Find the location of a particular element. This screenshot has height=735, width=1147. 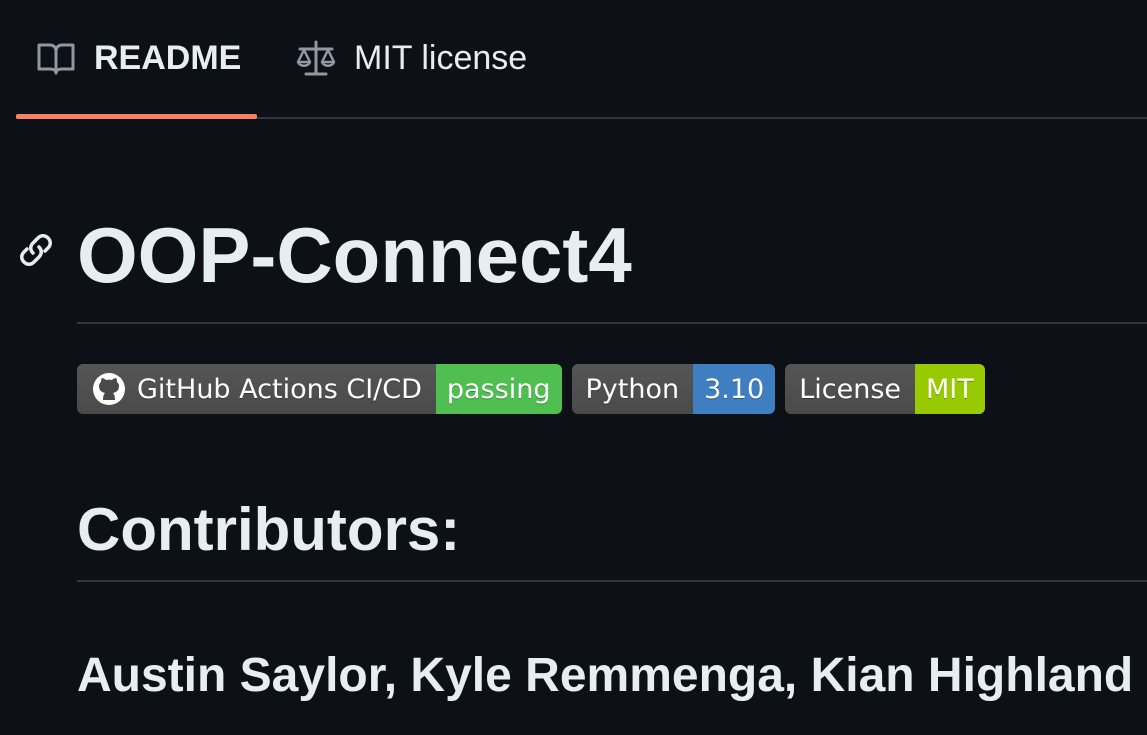

ci-badge-left: GitHub Actions CI/CD is located at coordinates (256, 389).